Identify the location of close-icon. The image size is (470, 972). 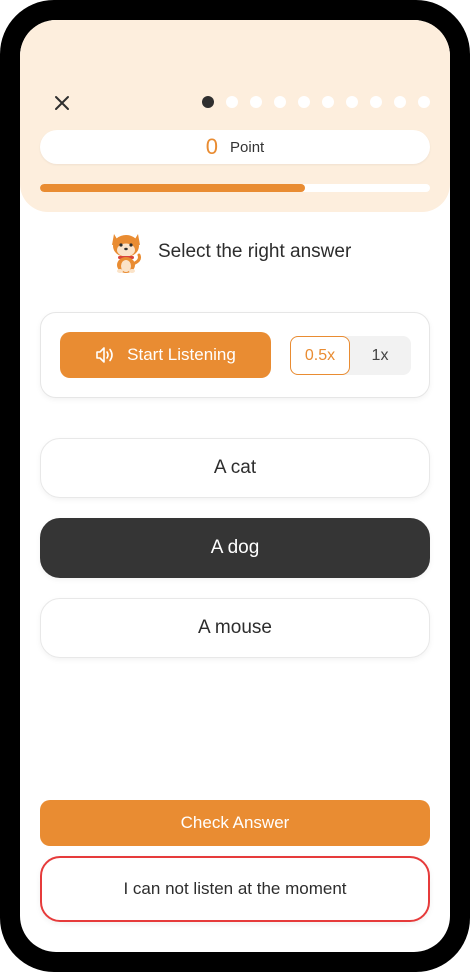
(62, 103).